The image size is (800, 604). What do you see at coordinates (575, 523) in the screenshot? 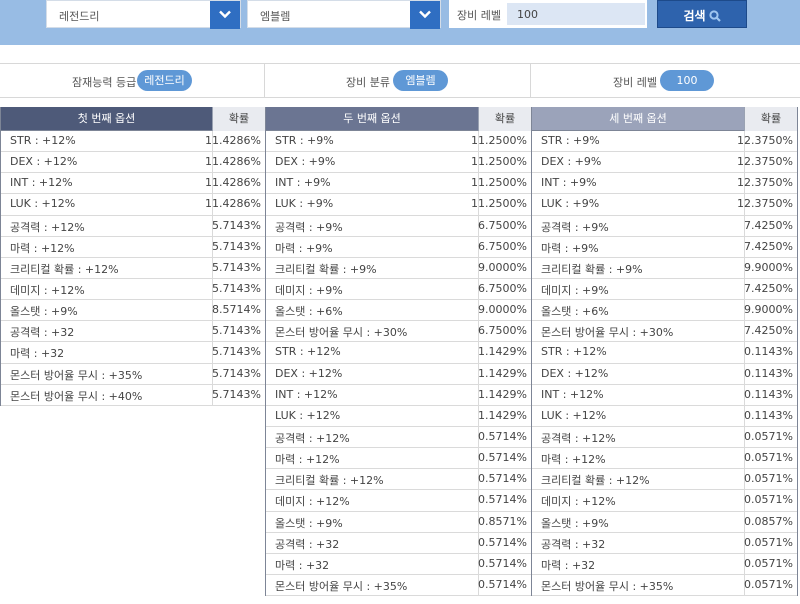
I see `option-cell: 올스탯 : +9%` at bounding box center [575, 523].